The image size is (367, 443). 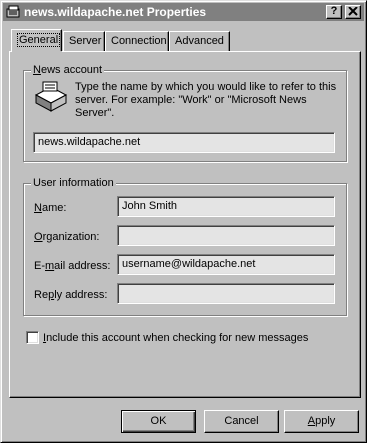 What do you see at coordinates (321, 421) in the screenshot?
I see `apply-button: Apply` at bounding box center [321, 421].